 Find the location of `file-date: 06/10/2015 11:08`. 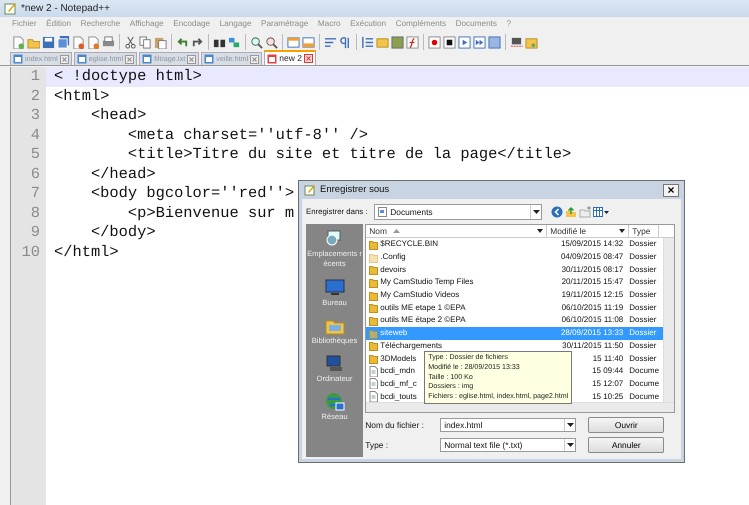

file-date: 06/10/2015 11:08 is located at coordinates (593, 319).